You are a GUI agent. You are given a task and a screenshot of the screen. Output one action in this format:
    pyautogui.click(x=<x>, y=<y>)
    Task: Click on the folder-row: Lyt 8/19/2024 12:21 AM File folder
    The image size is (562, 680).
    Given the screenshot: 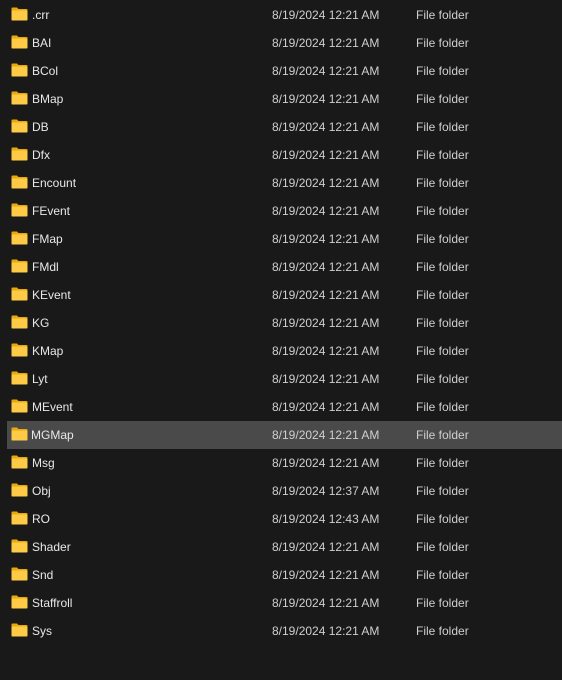 What is the action you would take?
    pyautogui.click(x=281, y=379)
    